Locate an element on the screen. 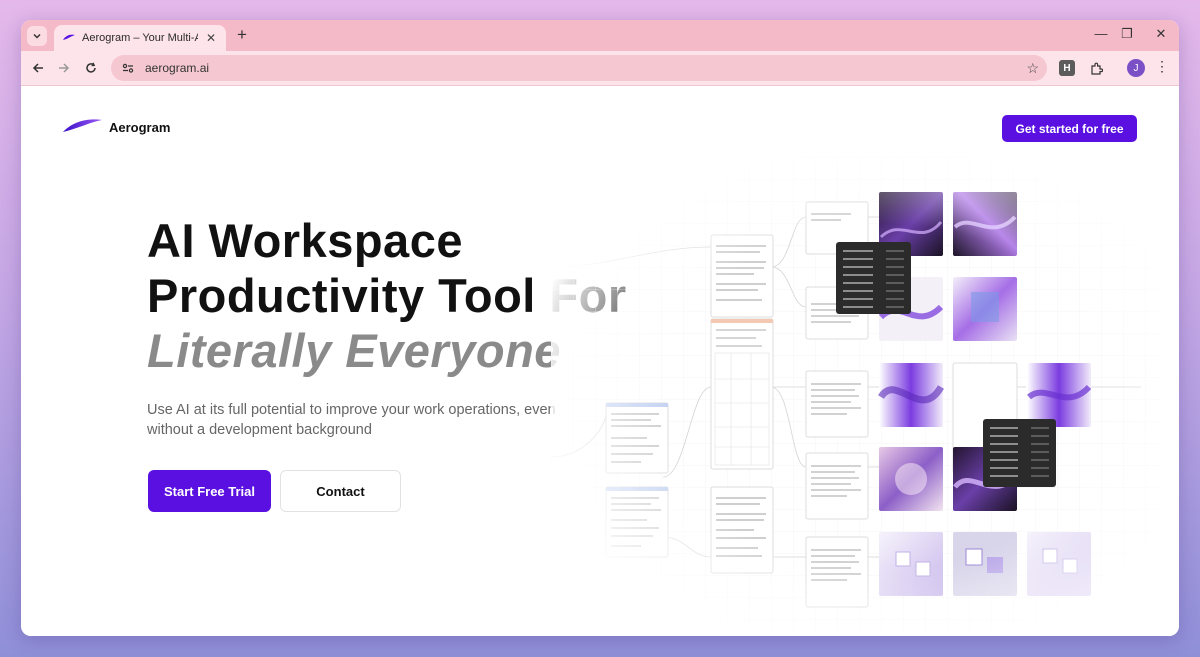 The height and width of the screenshot is (657, 1200). tab-strip: Aerogram – Your Multi-AI-Mod ✕ + — ❐ ✕ is located at coordinates (600, 35).